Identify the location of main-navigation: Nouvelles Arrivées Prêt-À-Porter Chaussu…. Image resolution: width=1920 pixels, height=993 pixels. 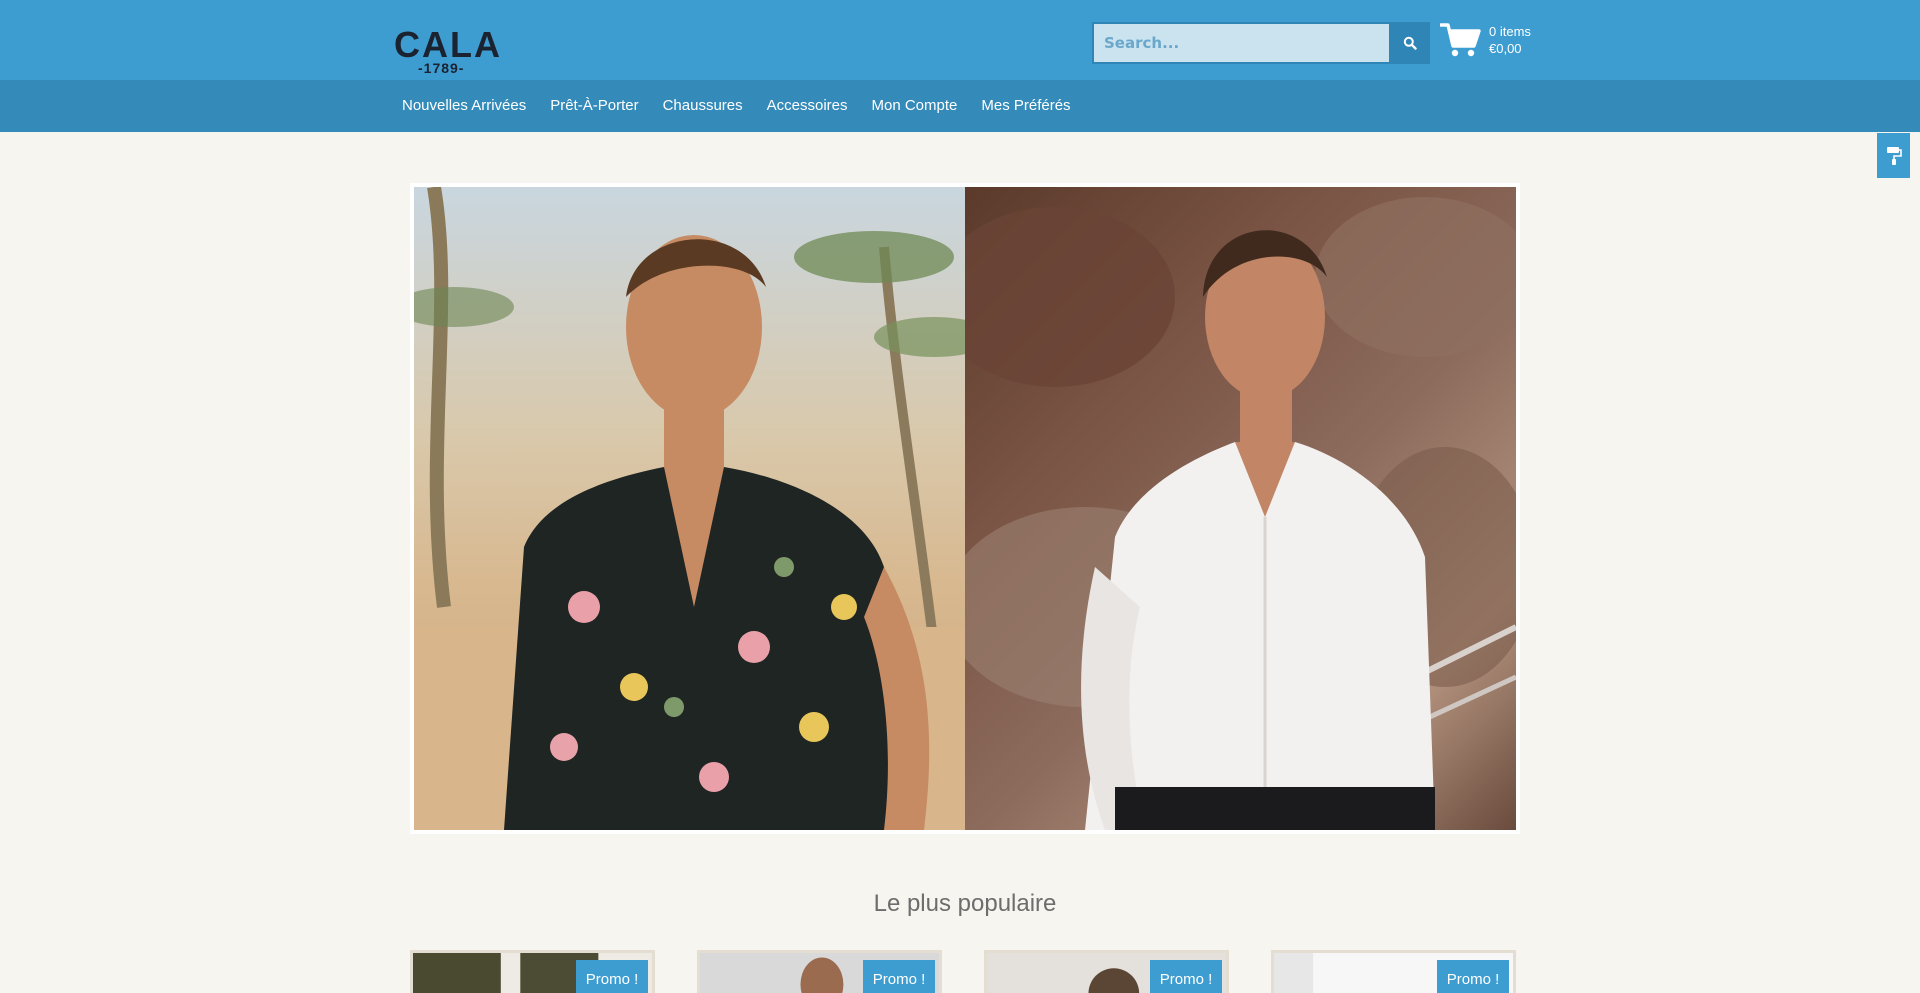
(960, 106).